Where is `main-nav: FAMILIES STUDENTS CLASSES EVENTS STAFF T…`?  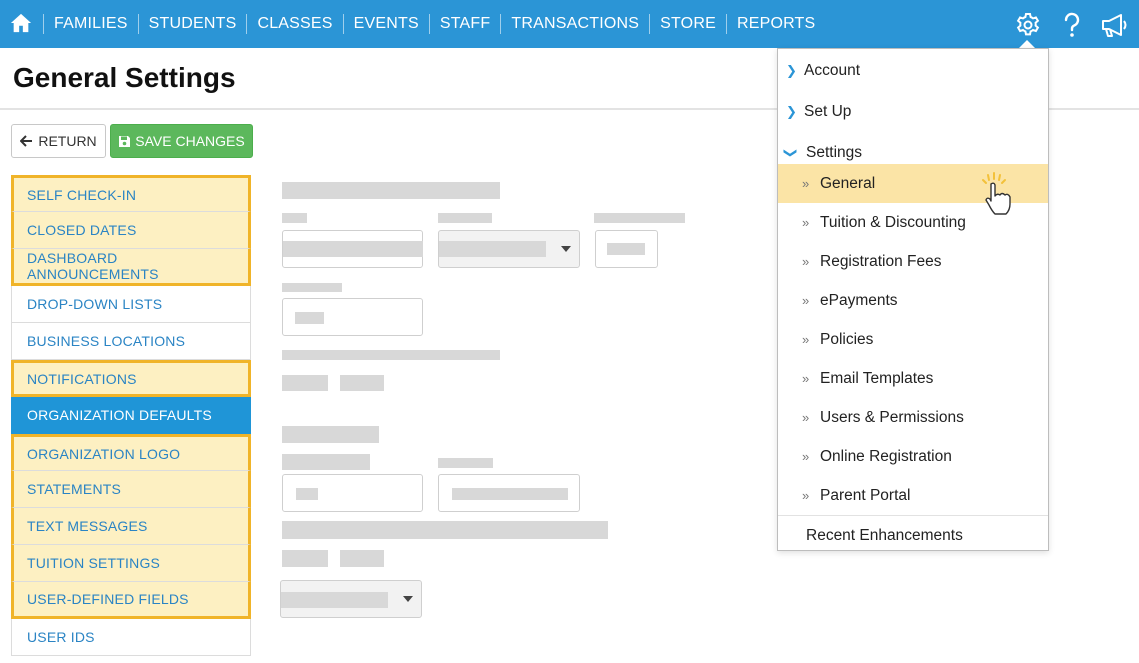
main-nav: FAMILIES STUDENTS CLASSES EVENTS STAFF T… is located at coordinates (434, 24).